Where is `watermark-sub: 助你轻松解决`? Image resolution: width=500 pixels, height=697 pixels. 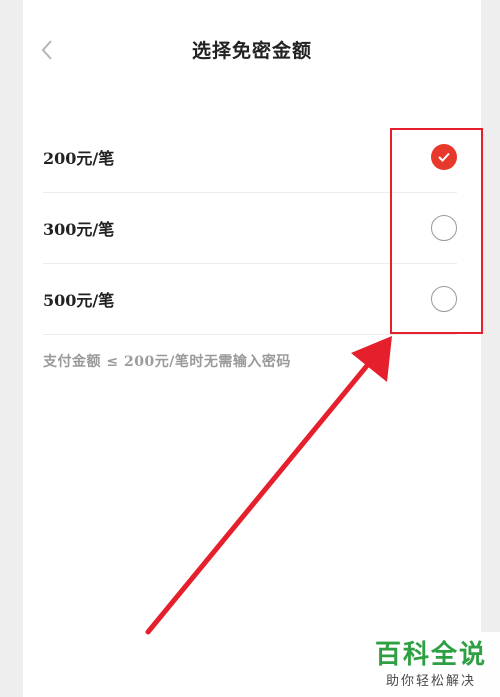
watermark-sub: 助你轻松解决 is located at coordinates (430, 681).